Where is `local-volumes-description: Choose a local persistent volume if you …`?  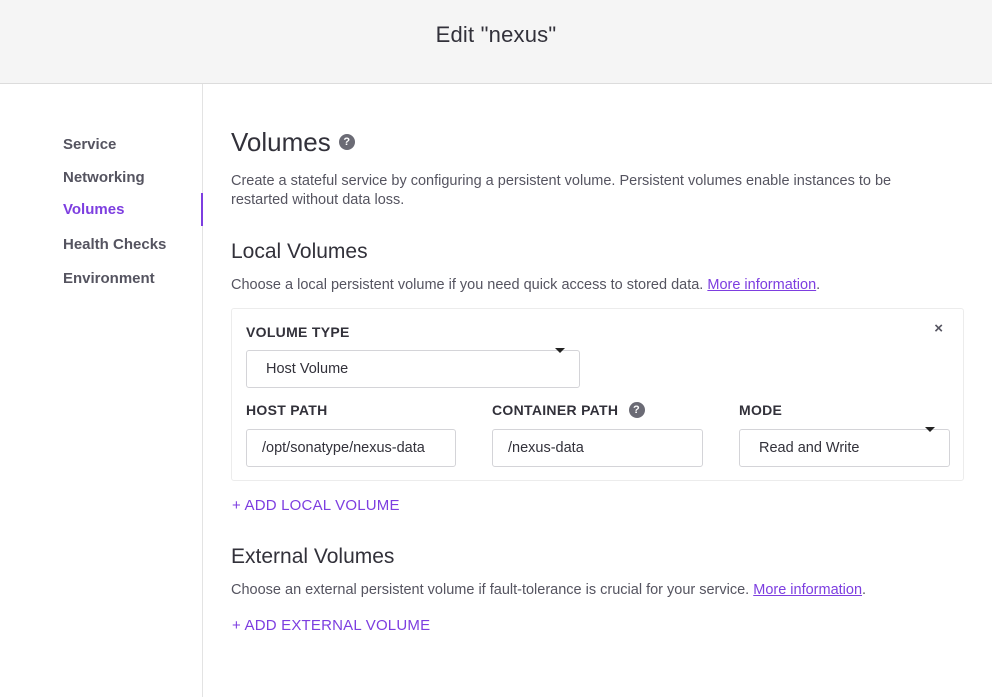
local-volumes-description: Choose a local persistent volume if you … is located at coordinates (526, 285).